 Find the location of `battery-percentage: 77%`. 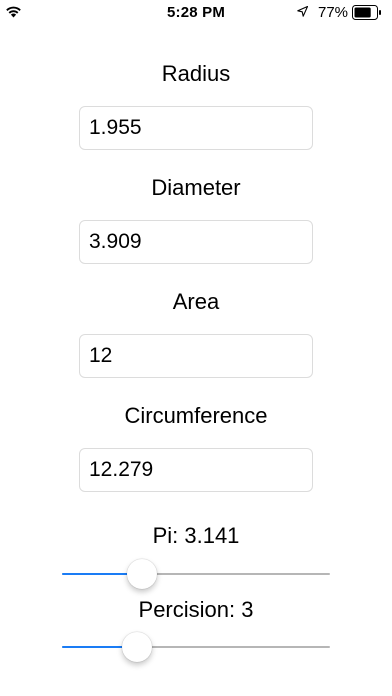

battery-percentage: 77% is located at coordinates (333, 12).